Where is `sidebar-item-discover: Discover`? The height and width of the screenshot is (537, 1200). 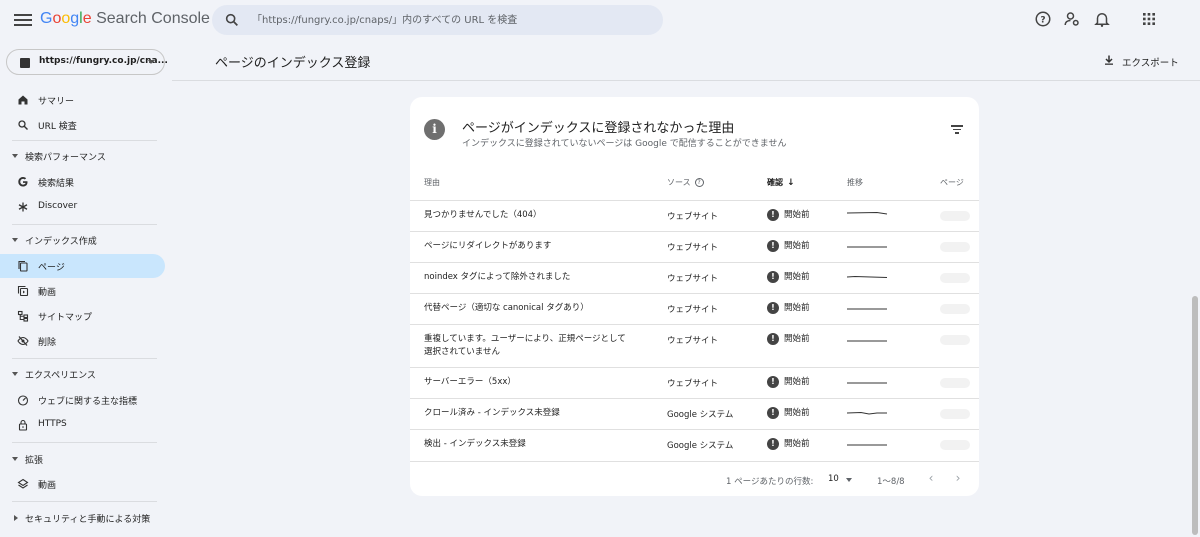
sidebar-item-discover: Discover is located at coordinates (82, 207).